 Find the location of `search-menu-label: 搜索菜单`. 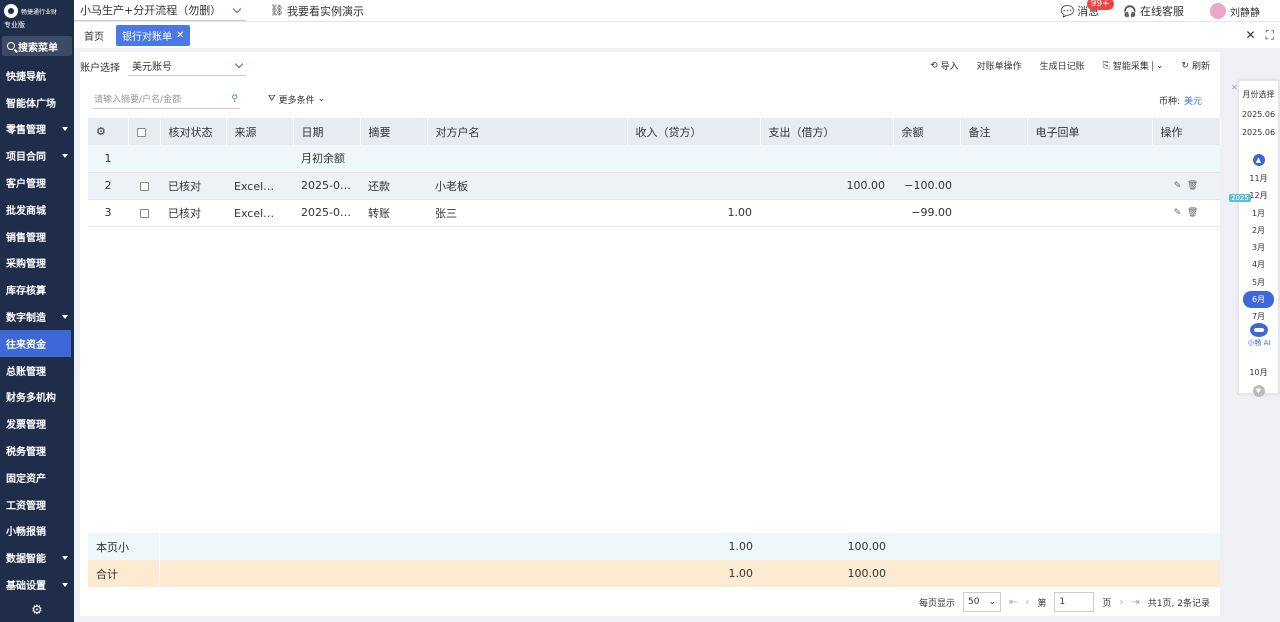

search-menu-label: 搜索菜单 is located at coordinates (38, 48).